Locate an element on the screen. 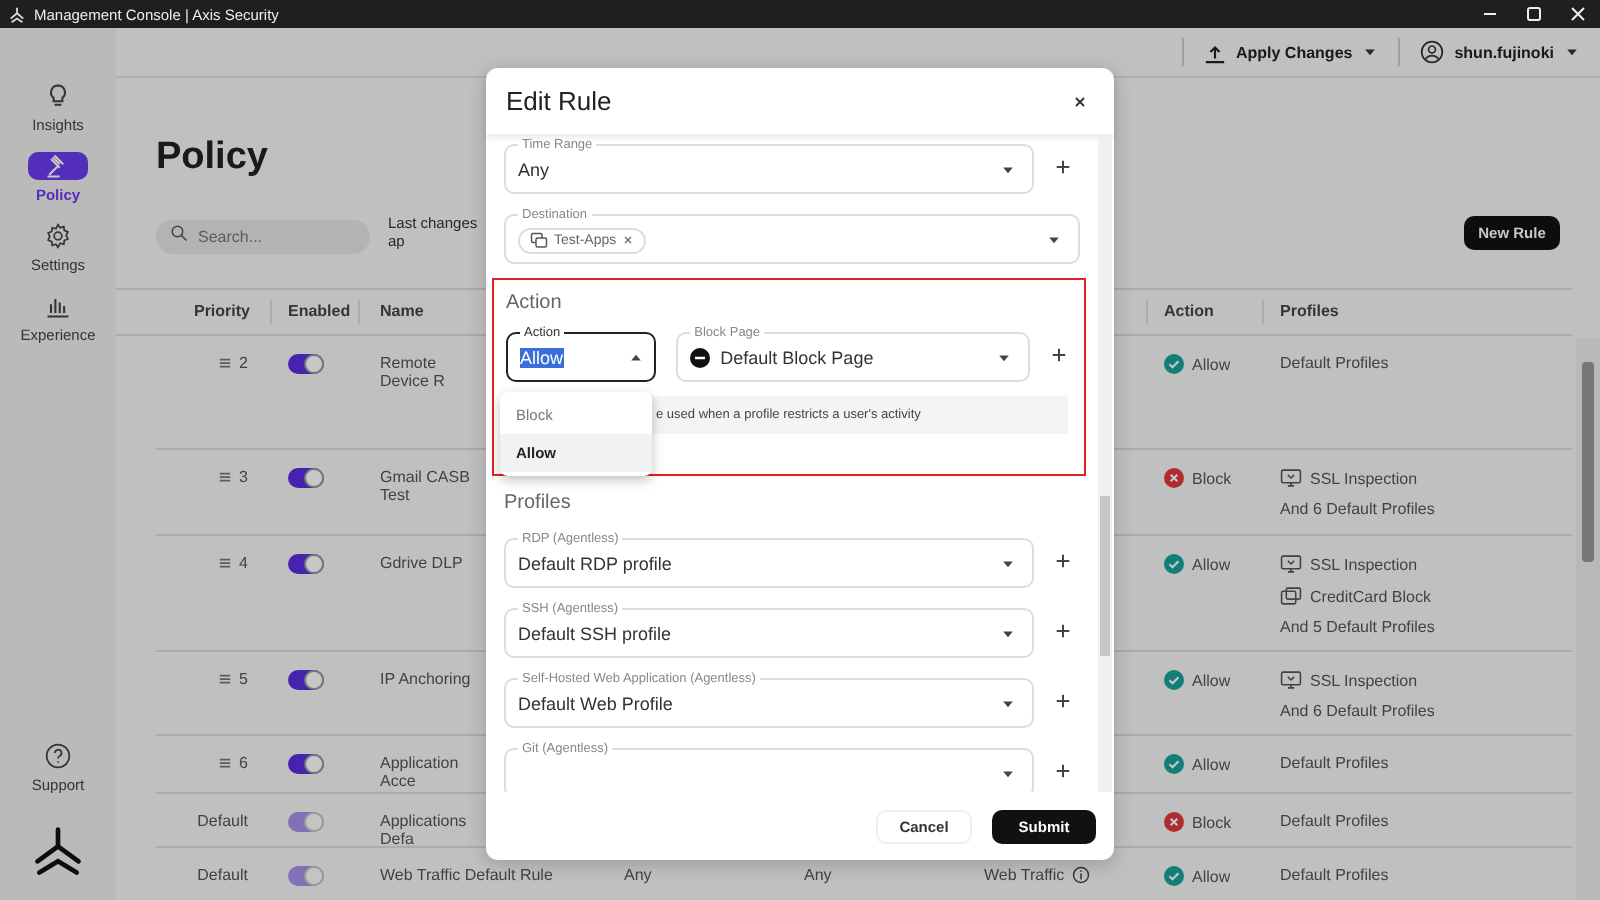 The width and height of the screenshot is (1600, 900). rule-name: Application Acce is located at coordinates (420, 772).